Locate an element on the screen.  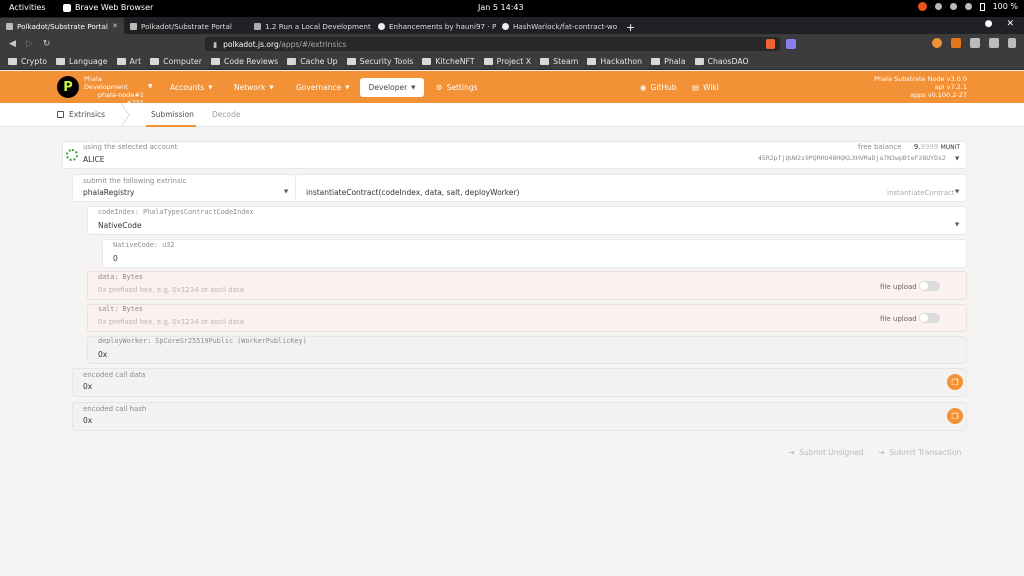
activities-button: Activities is located at coordinates (27, 7).